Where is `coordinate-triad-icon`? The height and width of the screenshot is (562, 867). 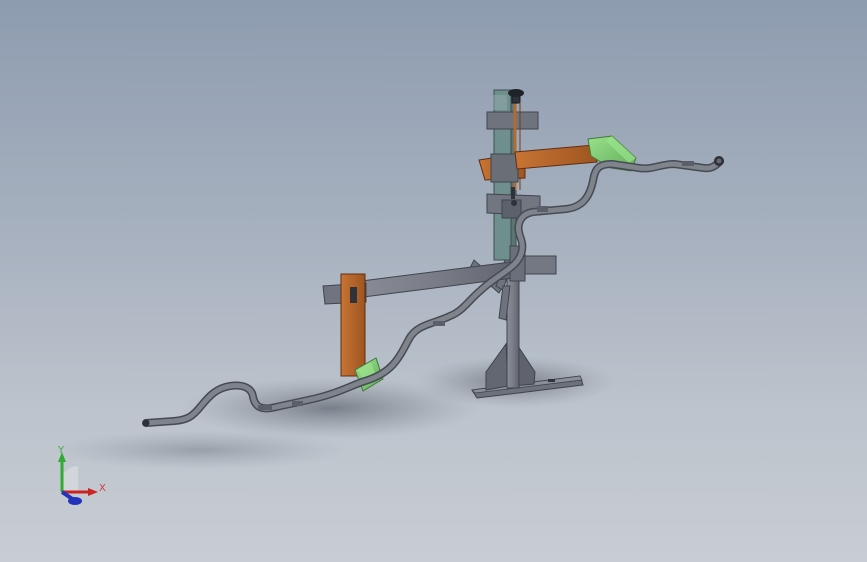
coordinate-triad-icon is located at coordinates (78, 478).